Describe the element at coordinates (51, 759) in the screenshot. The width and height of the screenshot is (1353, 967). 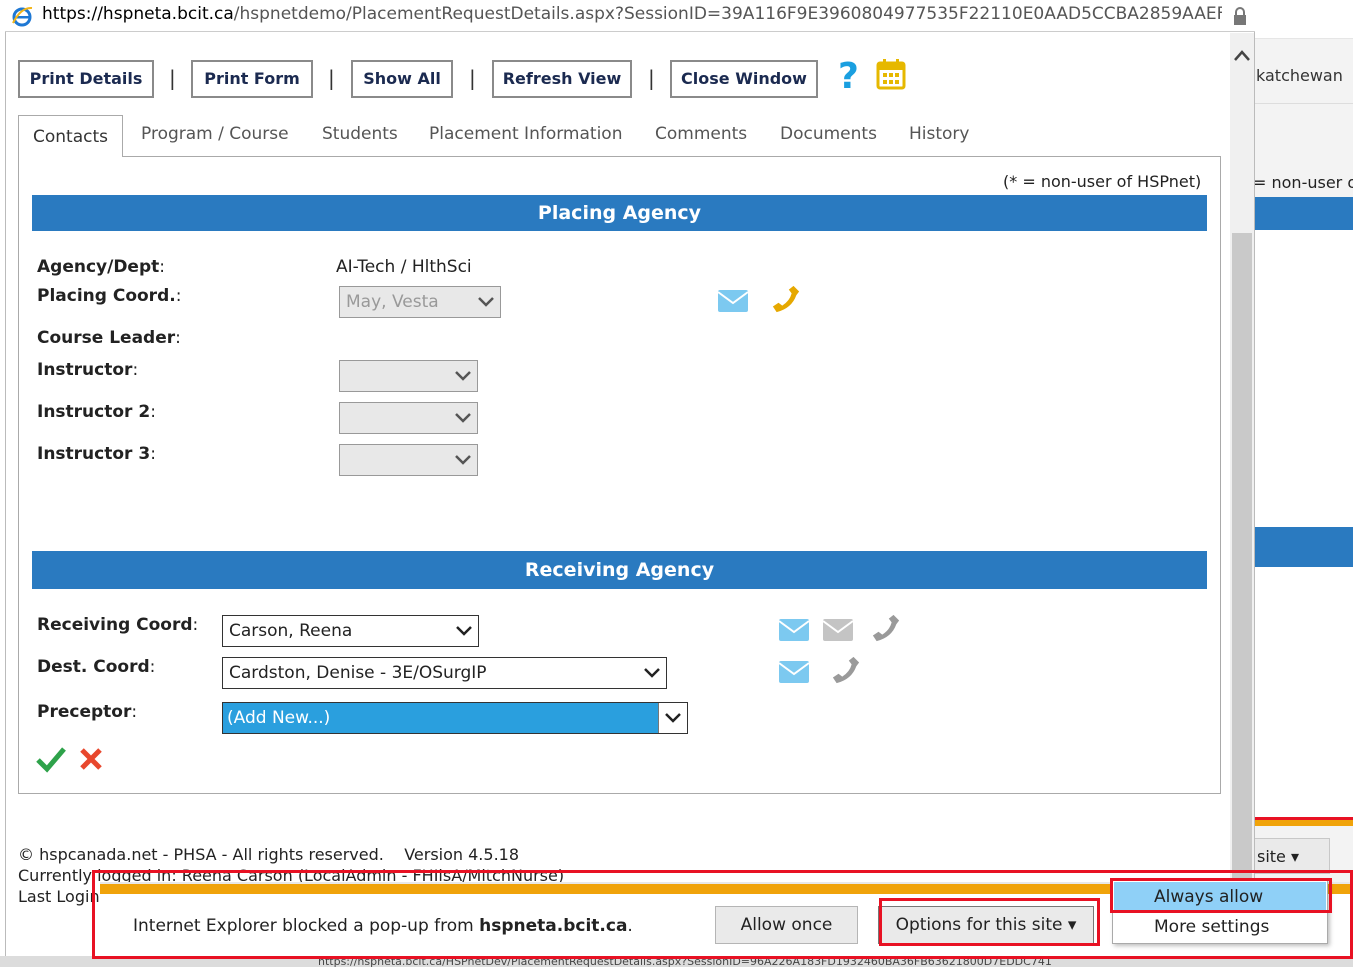
I see `checkmark-icon` at that location.